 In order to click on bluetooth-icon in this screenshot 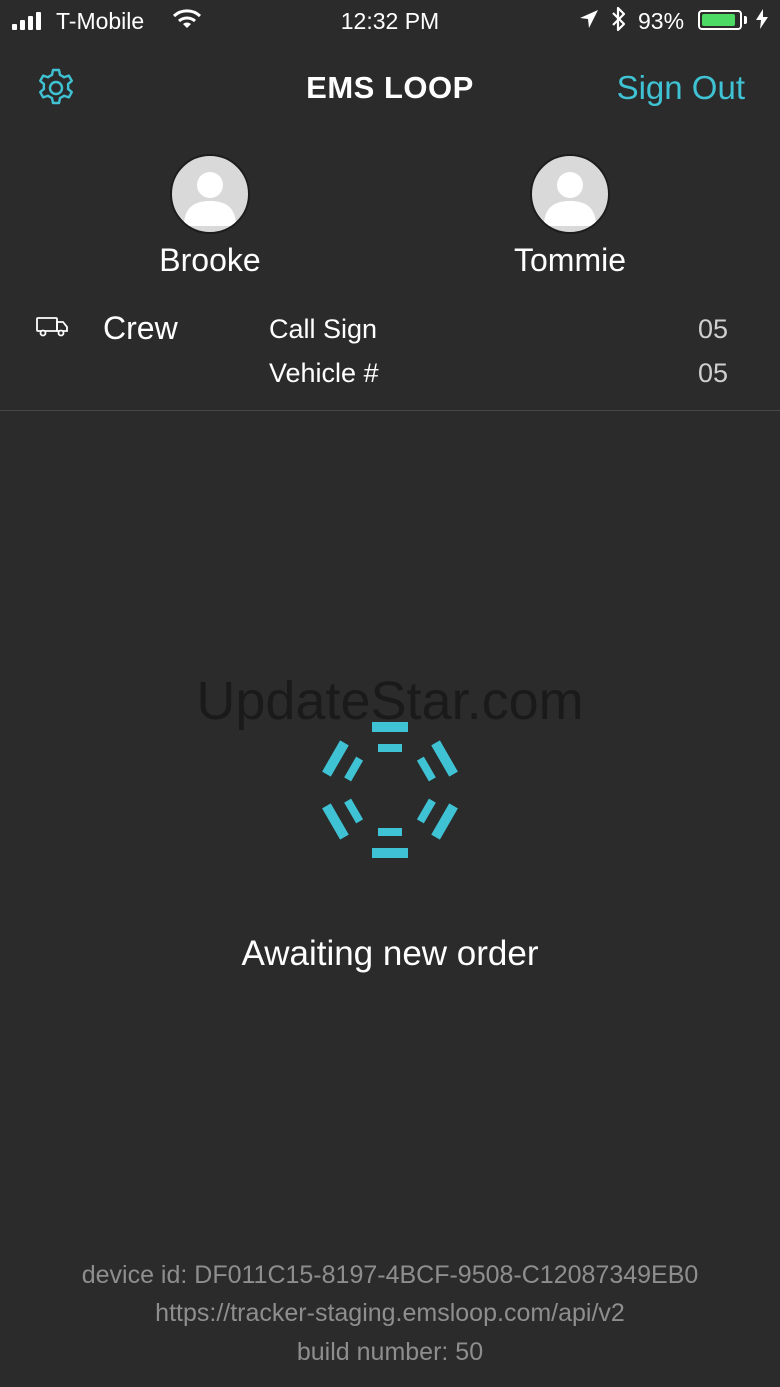, I will do `click(619, 22)`.